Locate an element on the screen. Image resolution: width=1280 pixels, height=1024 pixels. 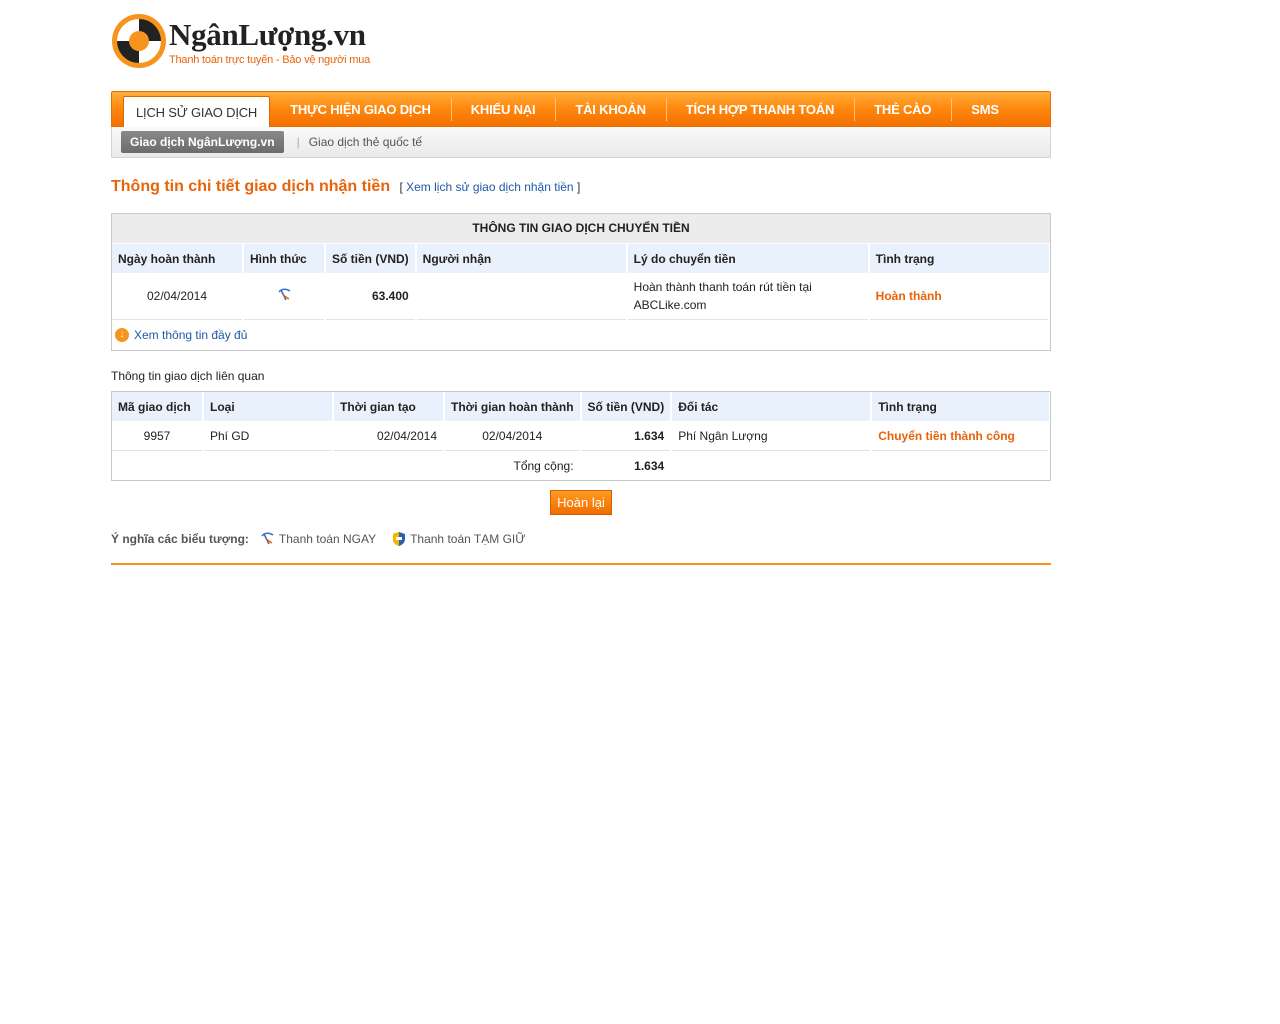
subnav-international-card: Giao dịch thẻ quốc tế is located at coordinates (365, 142).